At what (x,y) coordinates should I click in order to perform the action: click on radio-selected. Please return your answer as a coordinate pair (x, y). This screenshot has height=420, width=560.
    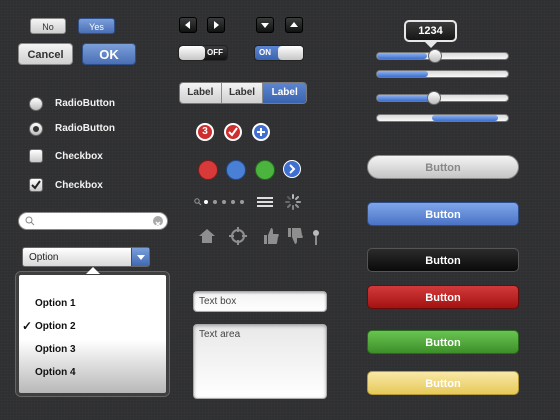
    Looking at the image, I should click on (36, 129).